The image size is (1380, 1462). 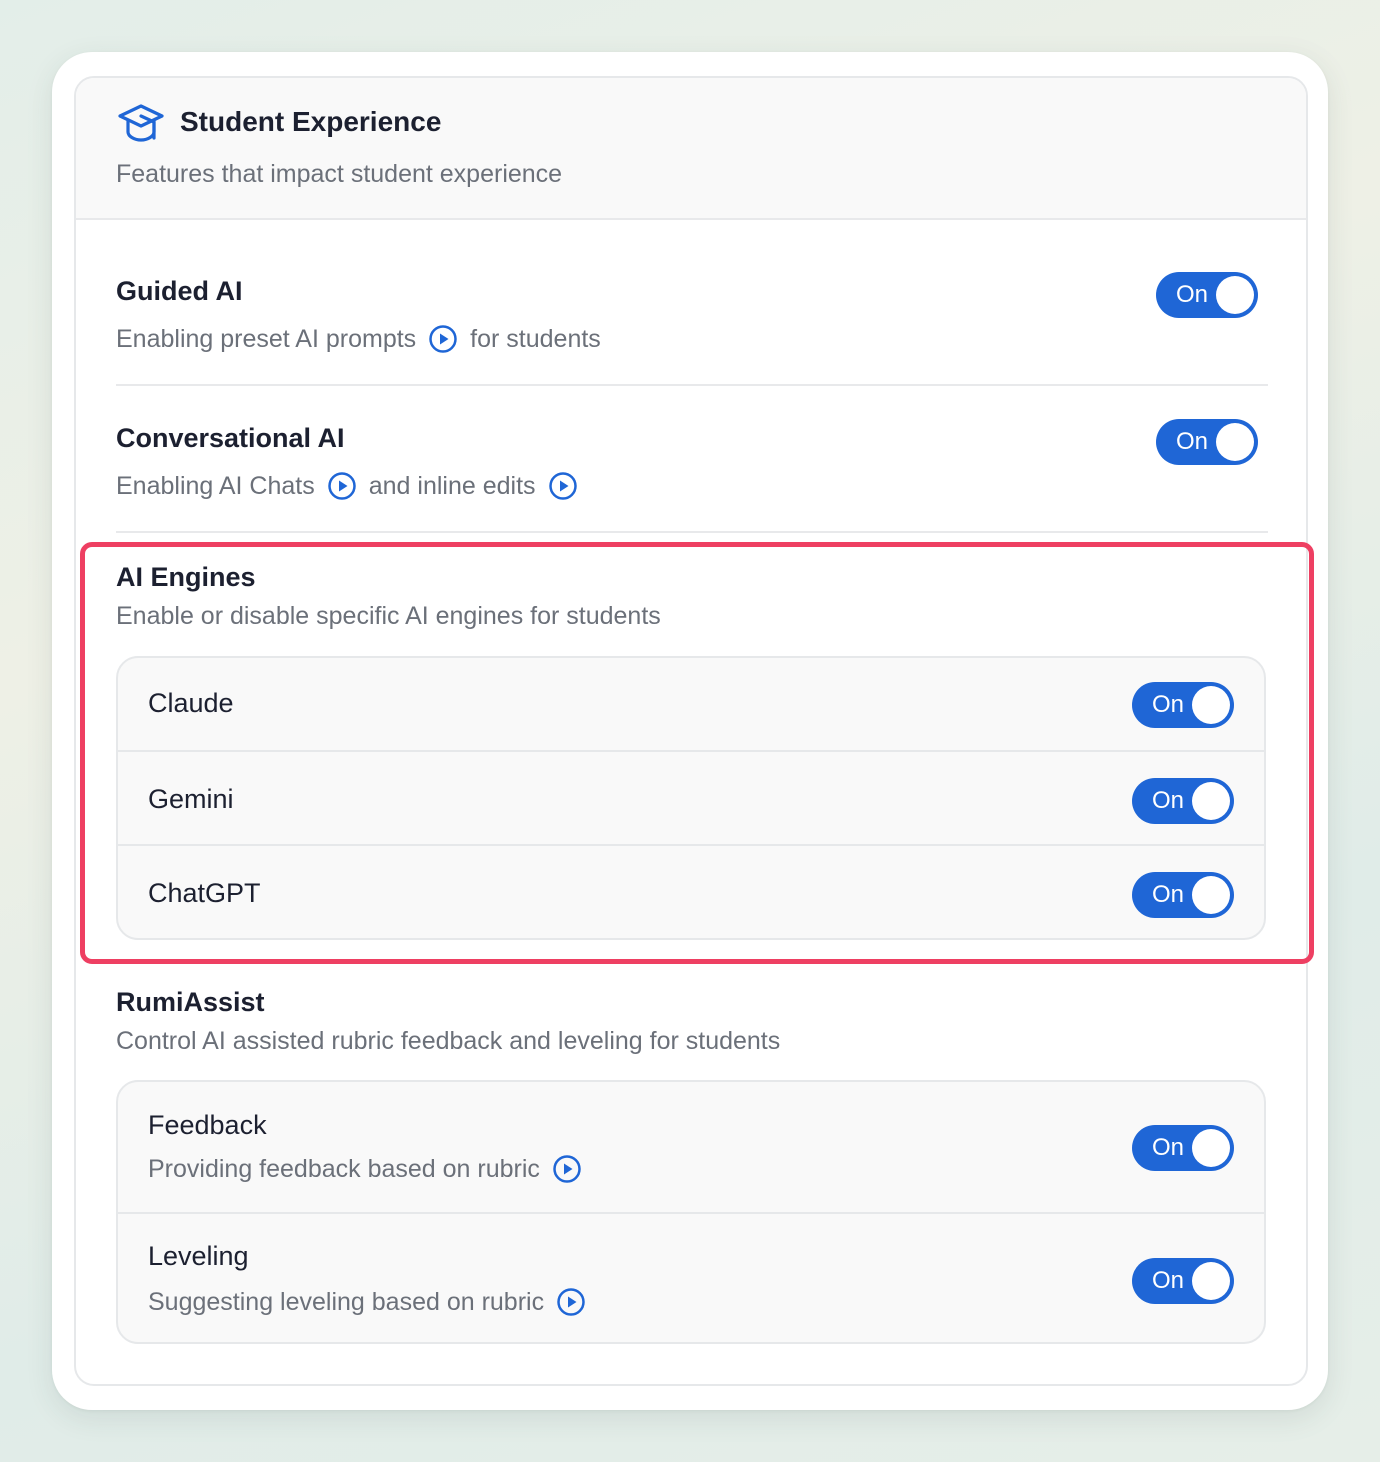 I want to click on feature-description: Providing feedback based on rubric, so click(x=371, y=1169).